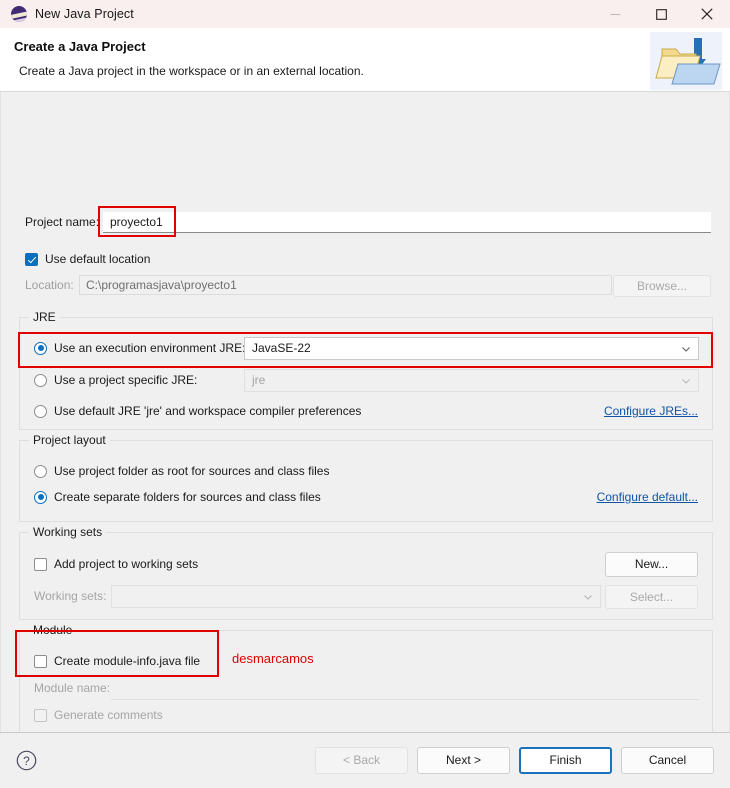 This screenshot has height=788, width=730. Describe the element at coordinates (273, 658) in the screenshot. I see `annotation-note: desmarcamos` at that location.